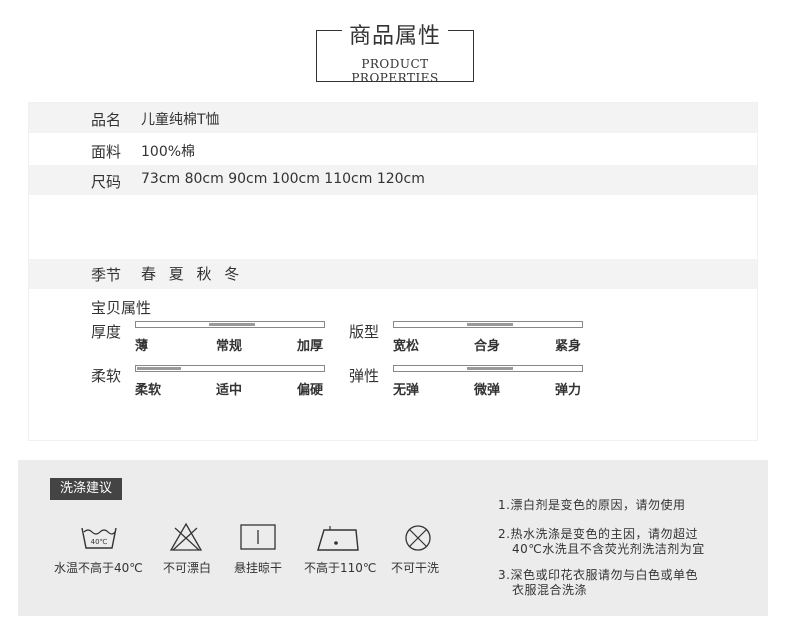  I want to click on wash-40-icon: 40℃, so click(99, 538).